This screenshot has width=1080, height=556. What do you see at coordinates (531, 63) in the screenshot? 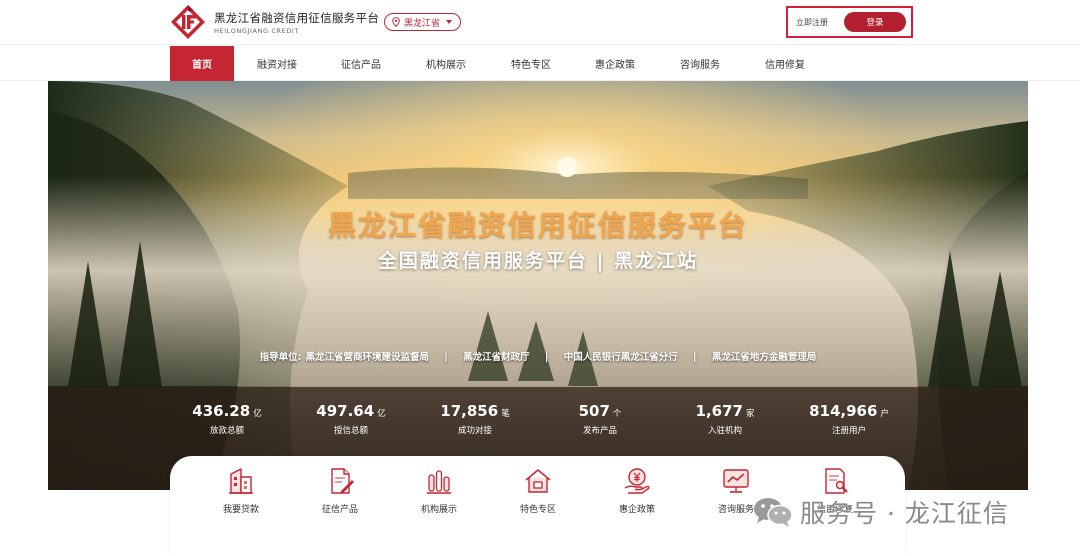
I see `nav-item-special-zone: 特色专区` at bounding box center [531, 63].